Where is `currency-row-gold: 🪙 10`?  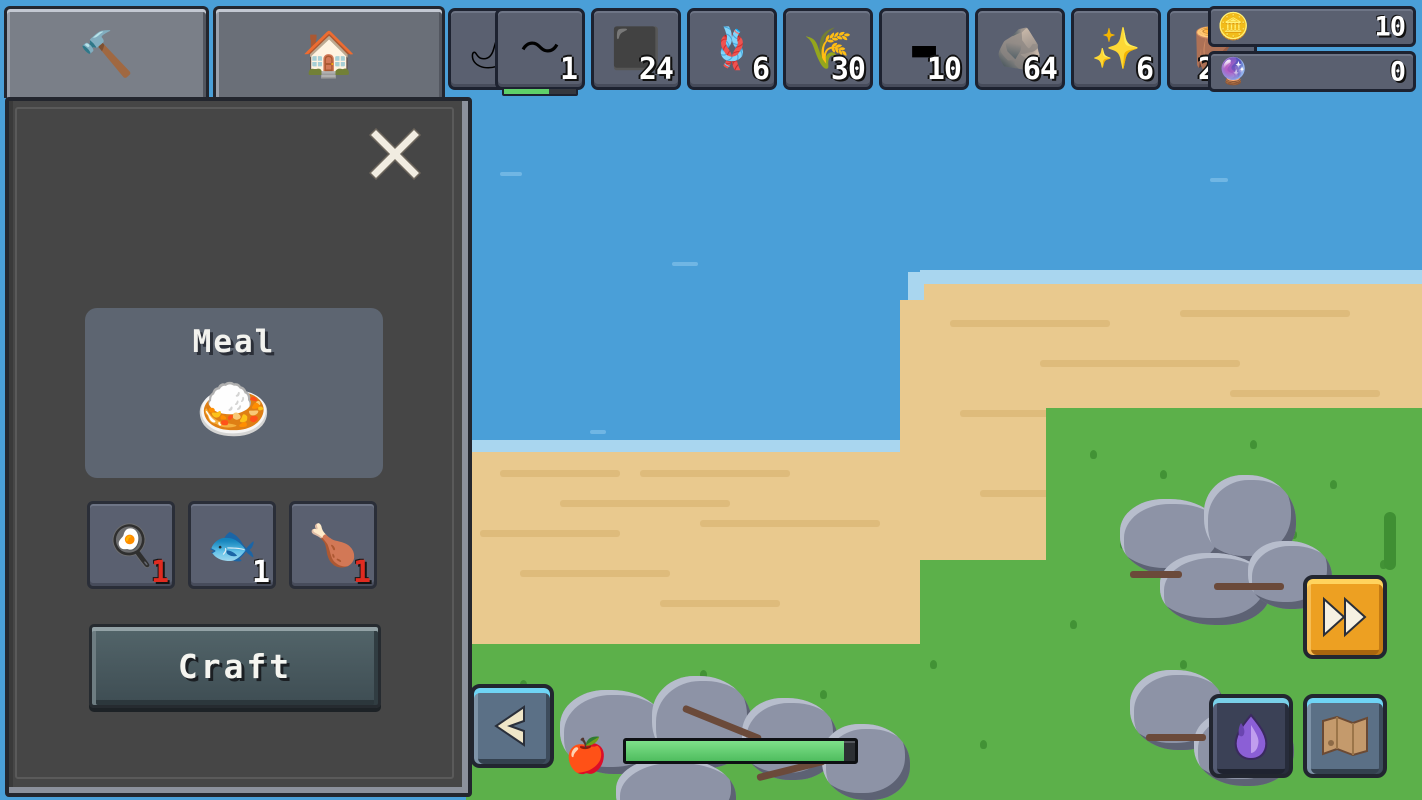 currency-row-gold: 🪙 10 is located at coordinates (1312, 26).